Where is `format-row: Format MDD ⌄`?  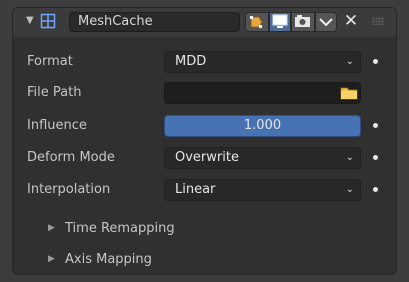
format-row: Format MDD ⌄ is located at coordinates (204, 62).